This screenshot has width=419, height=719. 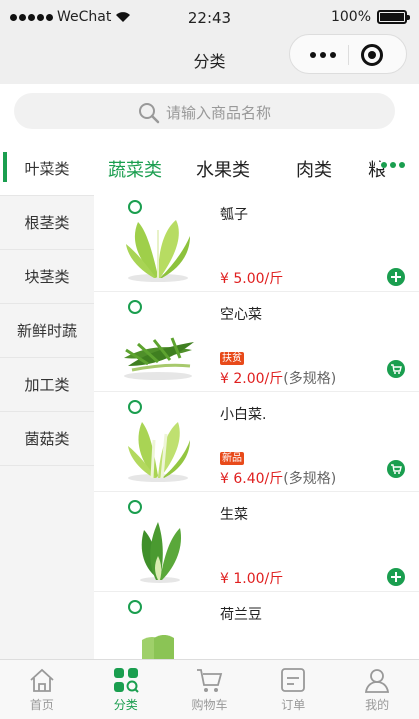 What do you see at coordinates (209, 59) in the screenshot?
I see `navigation-bar: 分类` at bounding box center [209, 59].